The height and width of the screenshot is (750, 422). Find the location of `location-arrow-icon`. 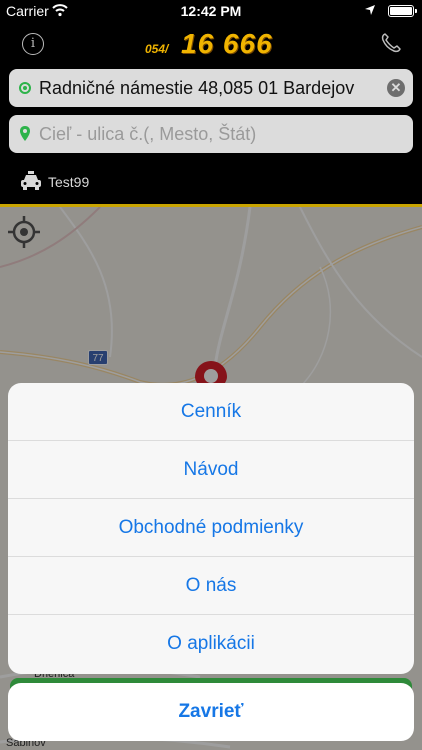

location-arrow-icon is located at coordinates (370, 11).